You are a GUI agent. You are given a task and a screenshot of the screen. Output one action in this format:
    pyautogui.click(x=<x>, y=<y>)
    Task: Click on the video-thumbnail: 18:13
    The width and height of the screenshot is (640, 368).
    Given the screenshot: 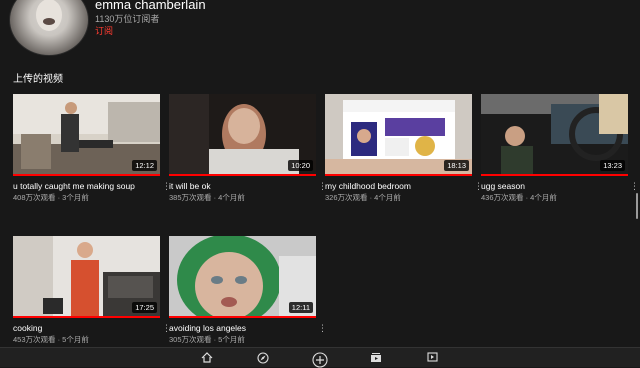 What is the action you would take?
    pyautogui.click(x=398, y=135)
    